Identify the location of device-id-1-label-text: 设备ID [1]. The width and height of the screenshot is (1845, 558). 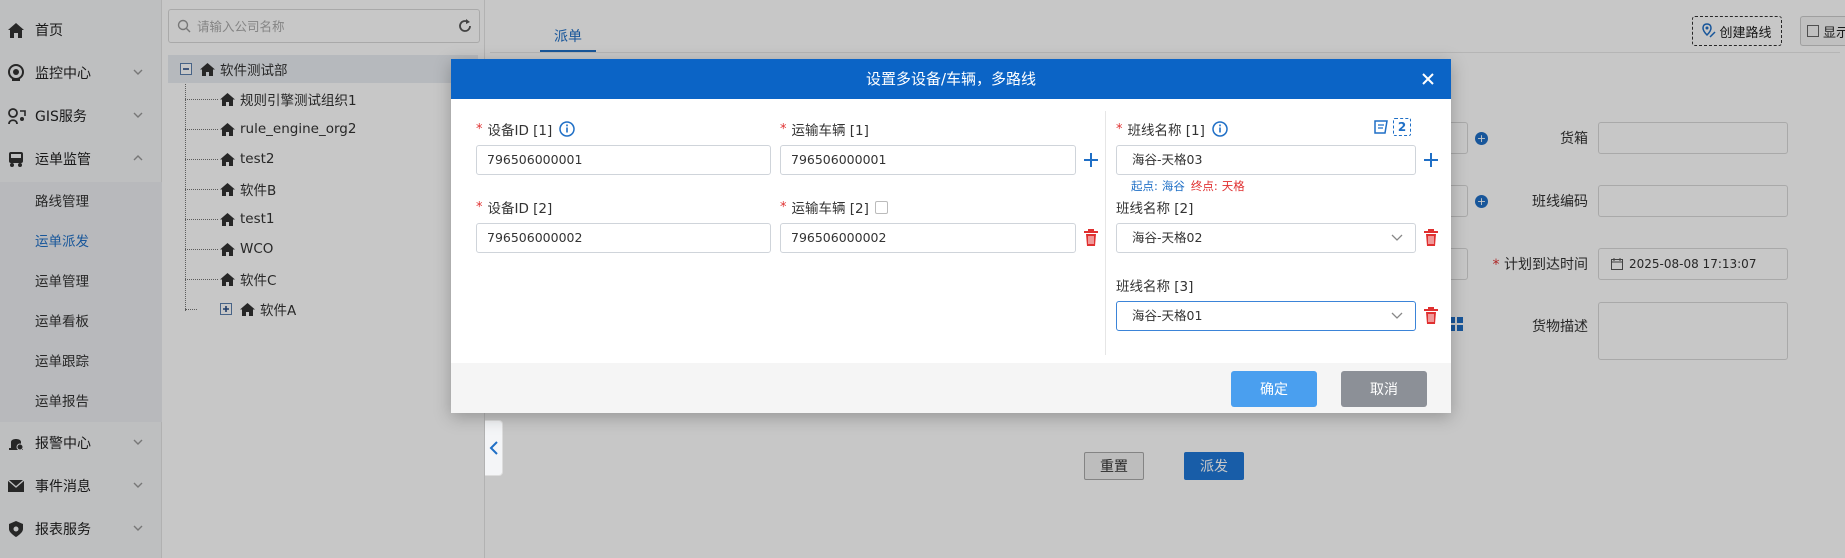
(520, 131).